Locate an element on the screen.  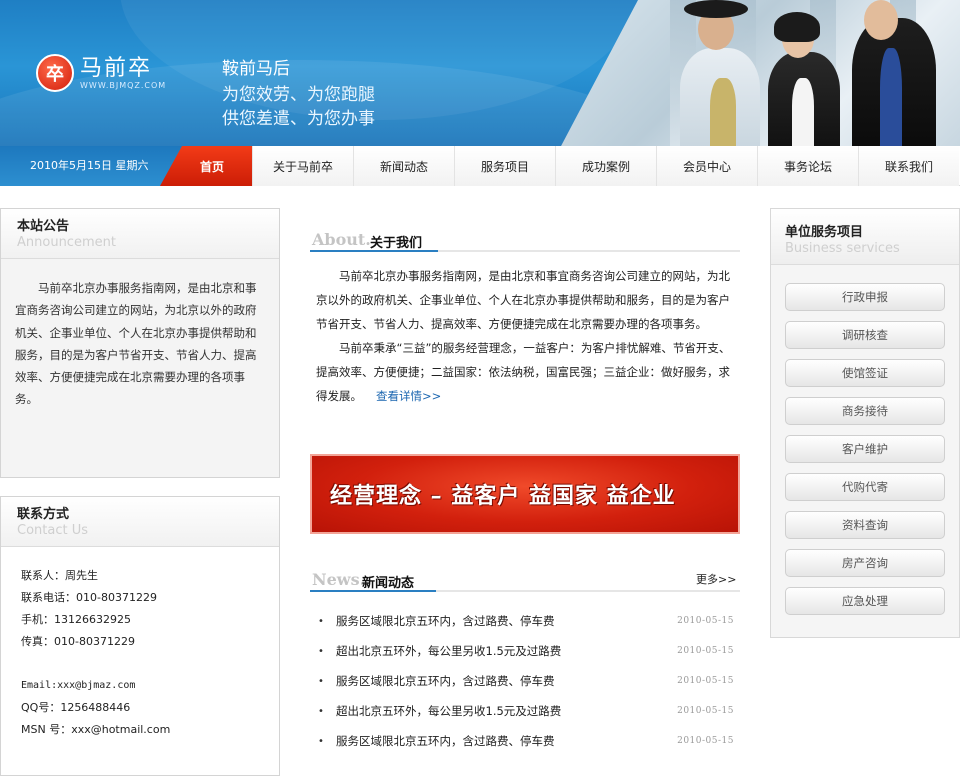
about-heading-cn: 关于我们 is located at coordinates (396, 243).